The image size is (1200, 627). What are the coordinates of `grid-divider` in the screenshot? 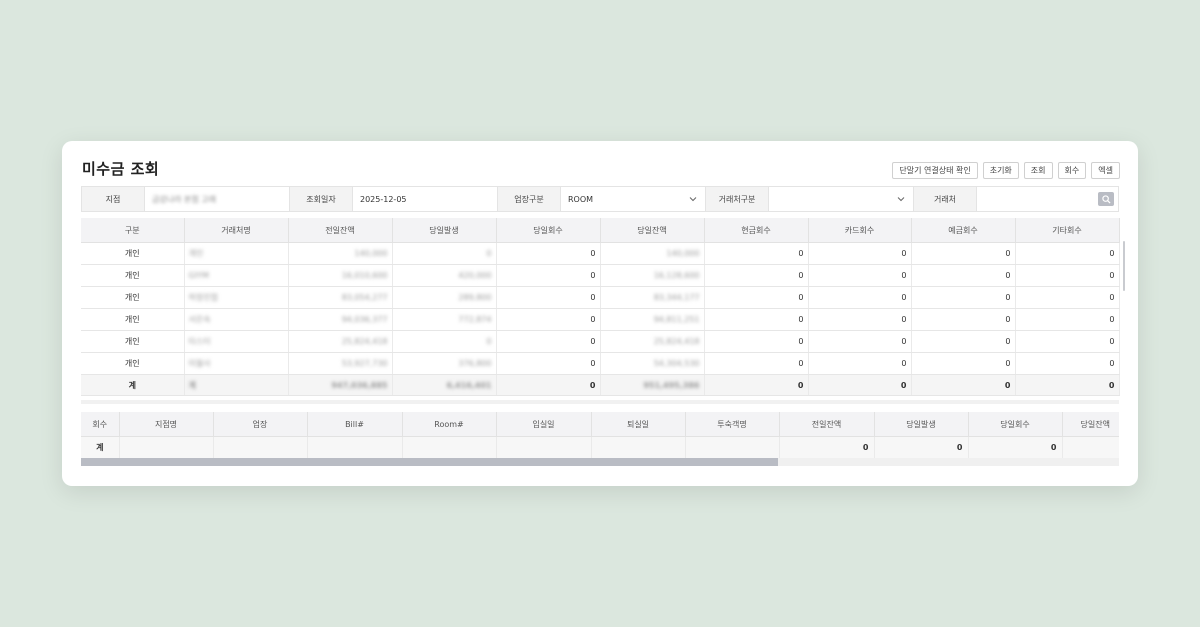 It's located at (600, 402).